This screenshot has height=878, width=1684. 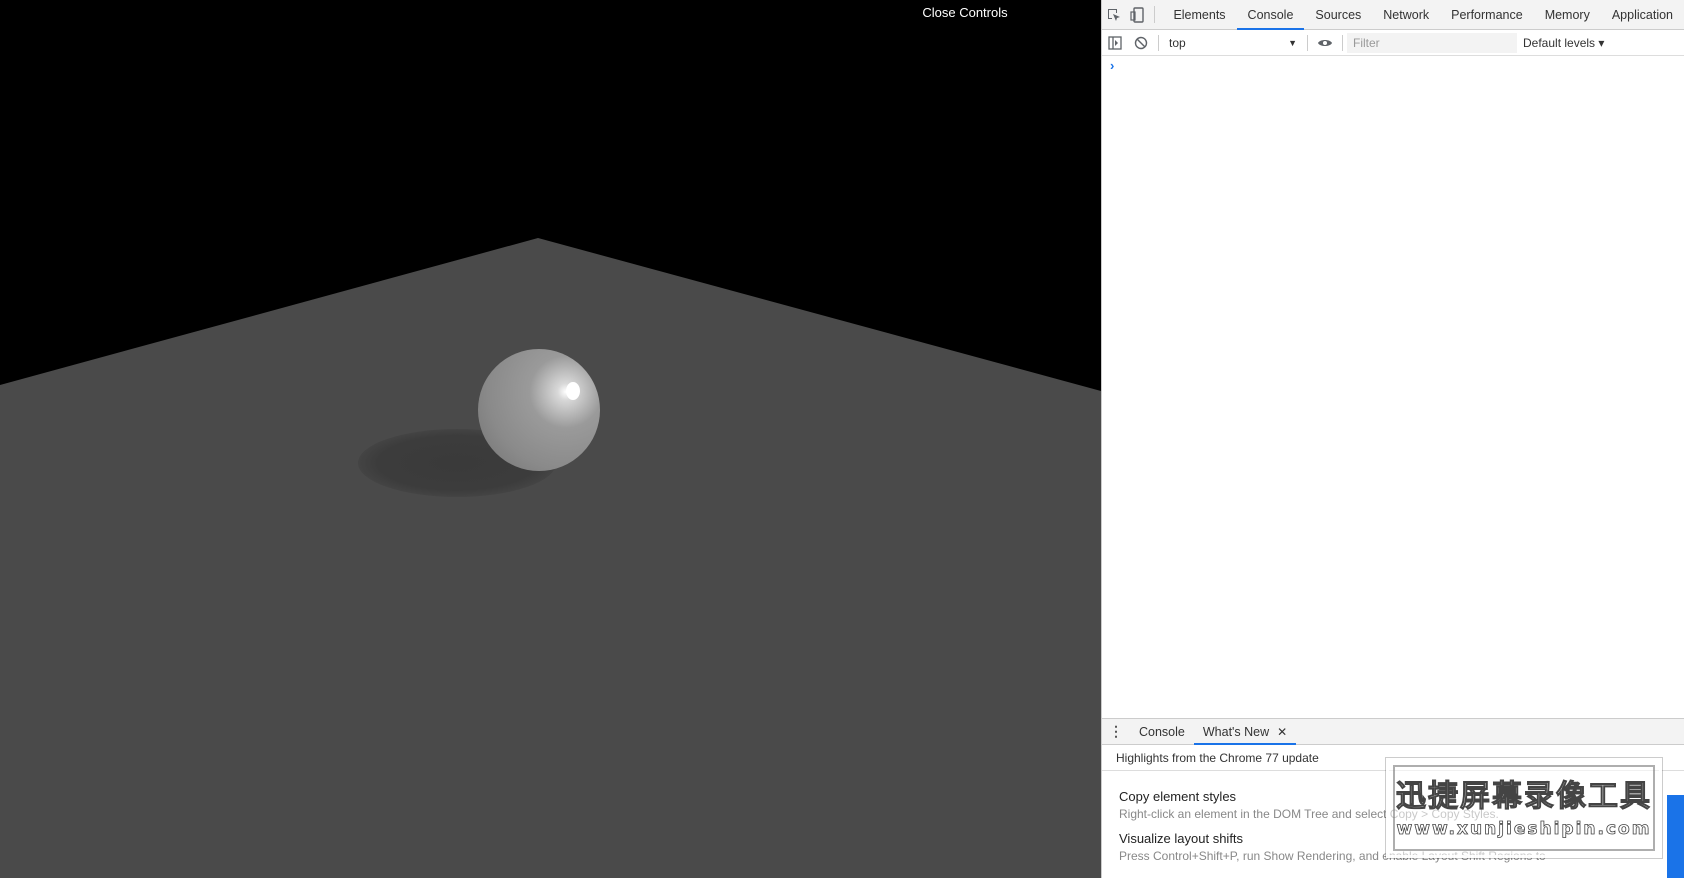 What do you see at coordinates (965, 13) in the screenshot?
I see `close-controls-button: Close Controls` at bounding box center [965, 13].